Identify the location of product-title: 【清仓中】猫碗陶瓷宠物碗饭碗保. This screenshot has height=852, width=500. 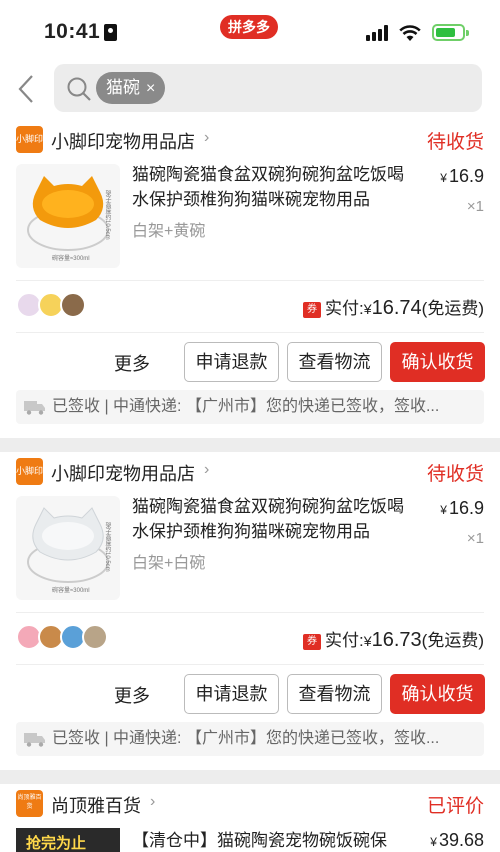
(275, 840).